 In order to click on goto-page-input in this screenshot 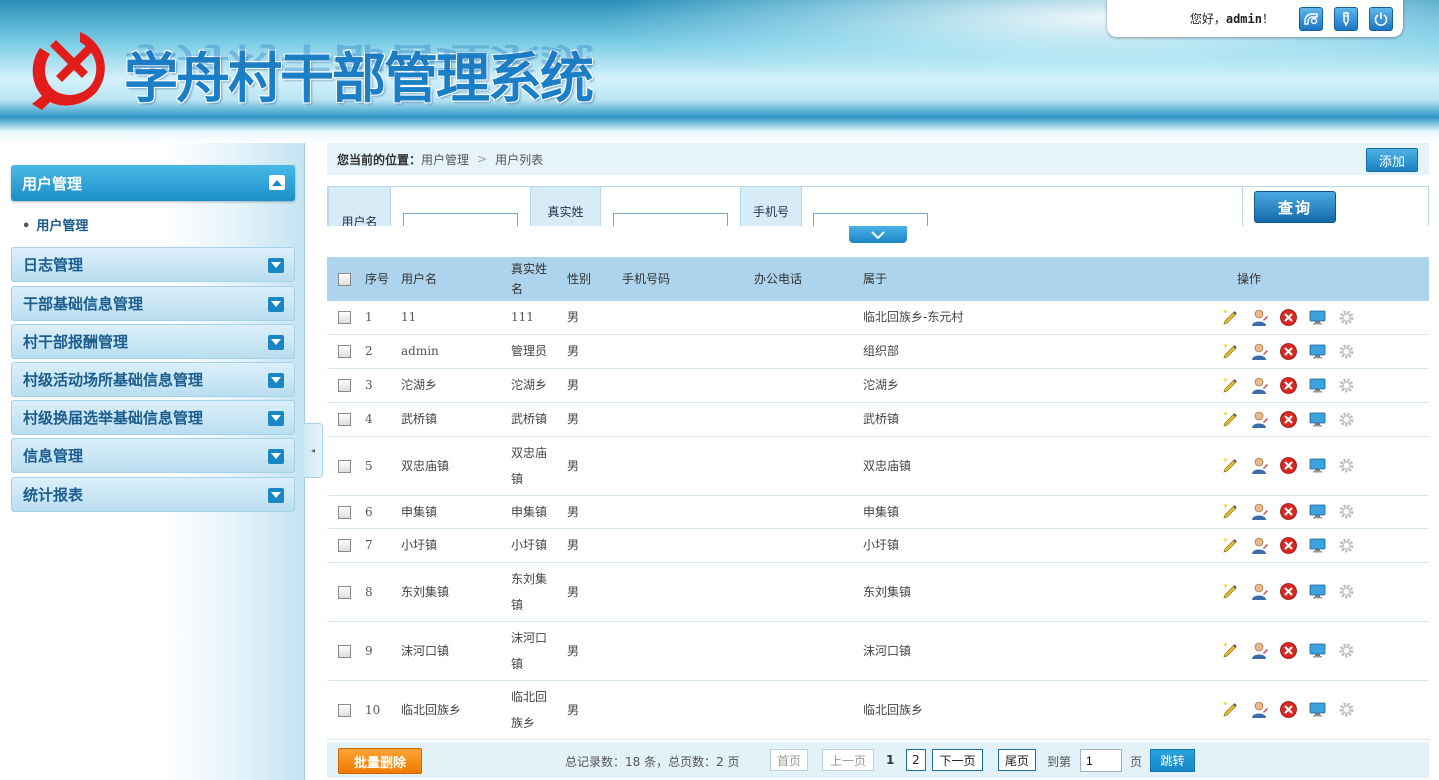, I will do `click(1101, 760)`.